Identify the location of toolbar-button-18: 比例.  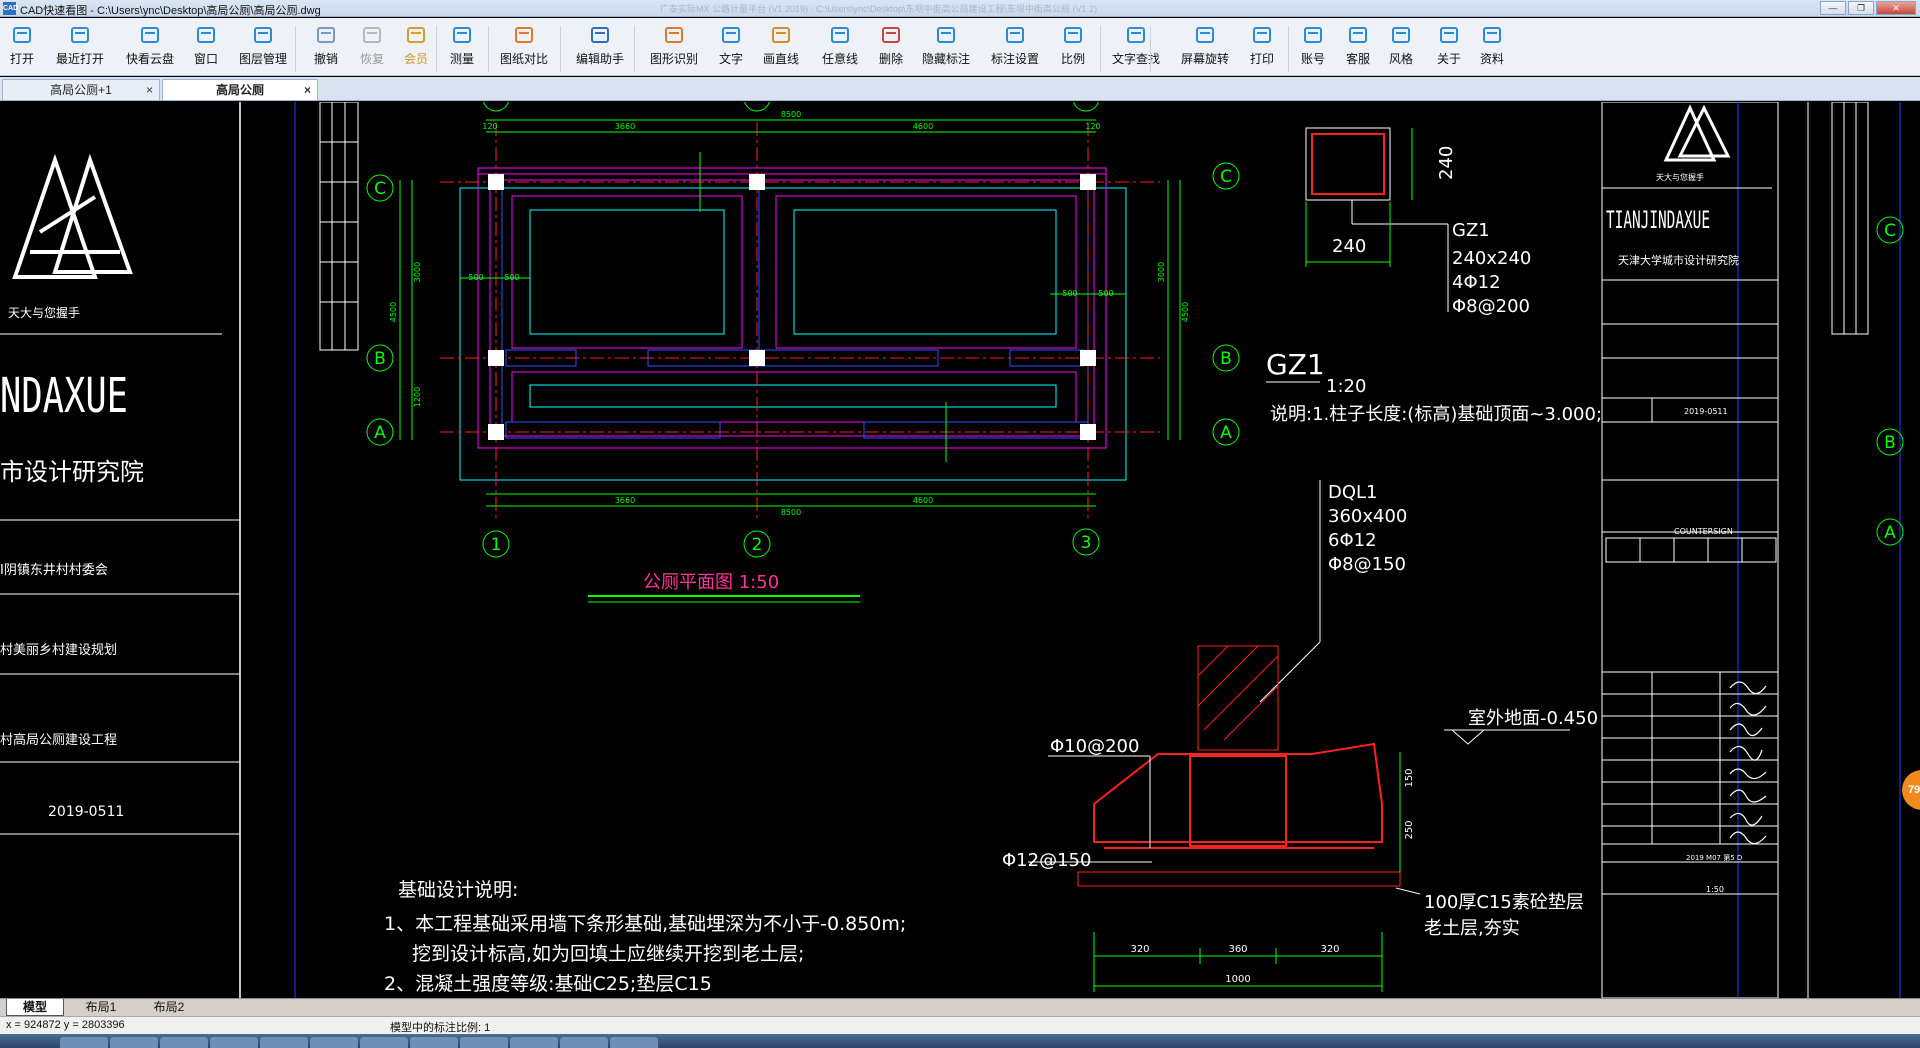
(1073, 44).